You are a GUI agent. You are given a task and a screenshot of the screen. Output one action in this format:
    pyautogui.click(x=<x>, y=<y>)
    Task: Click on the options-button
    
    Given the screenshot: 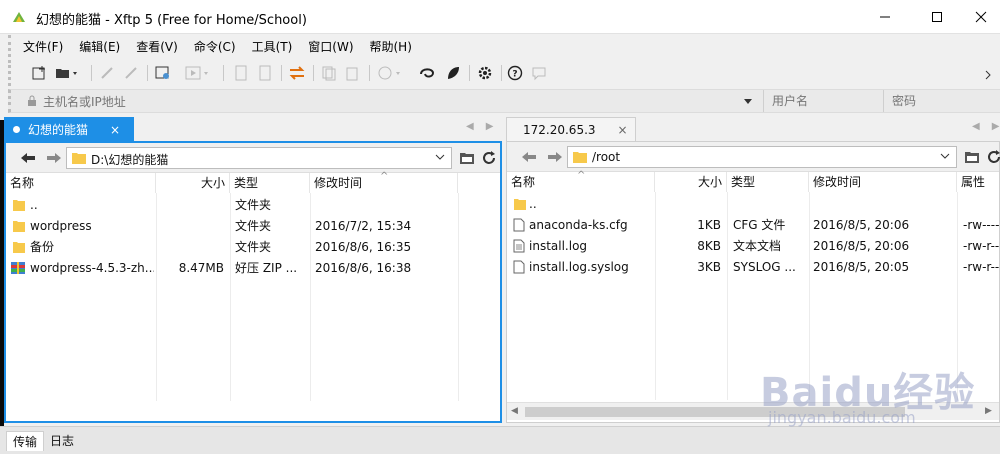 What is the action you would take?
    pyautogui.click(x=485, y=73)
    